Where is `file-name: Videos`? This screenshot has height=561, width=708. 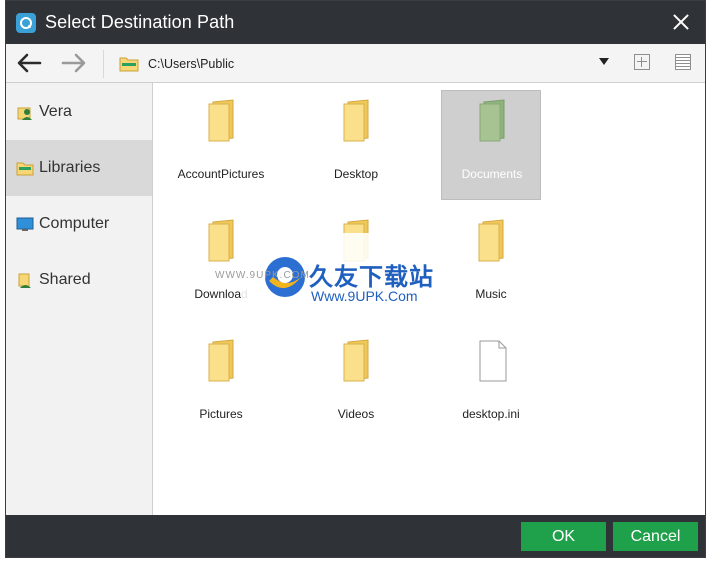
file-name: Videos is located at coordinates (356, 414).